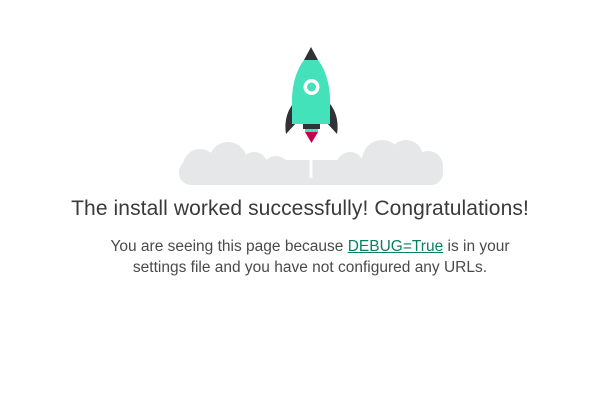  What do you see at coordinates (395, 246) in the screenshot?
I see `debug-setting-link: DEBUG=True` at bounding box center [395, 246].